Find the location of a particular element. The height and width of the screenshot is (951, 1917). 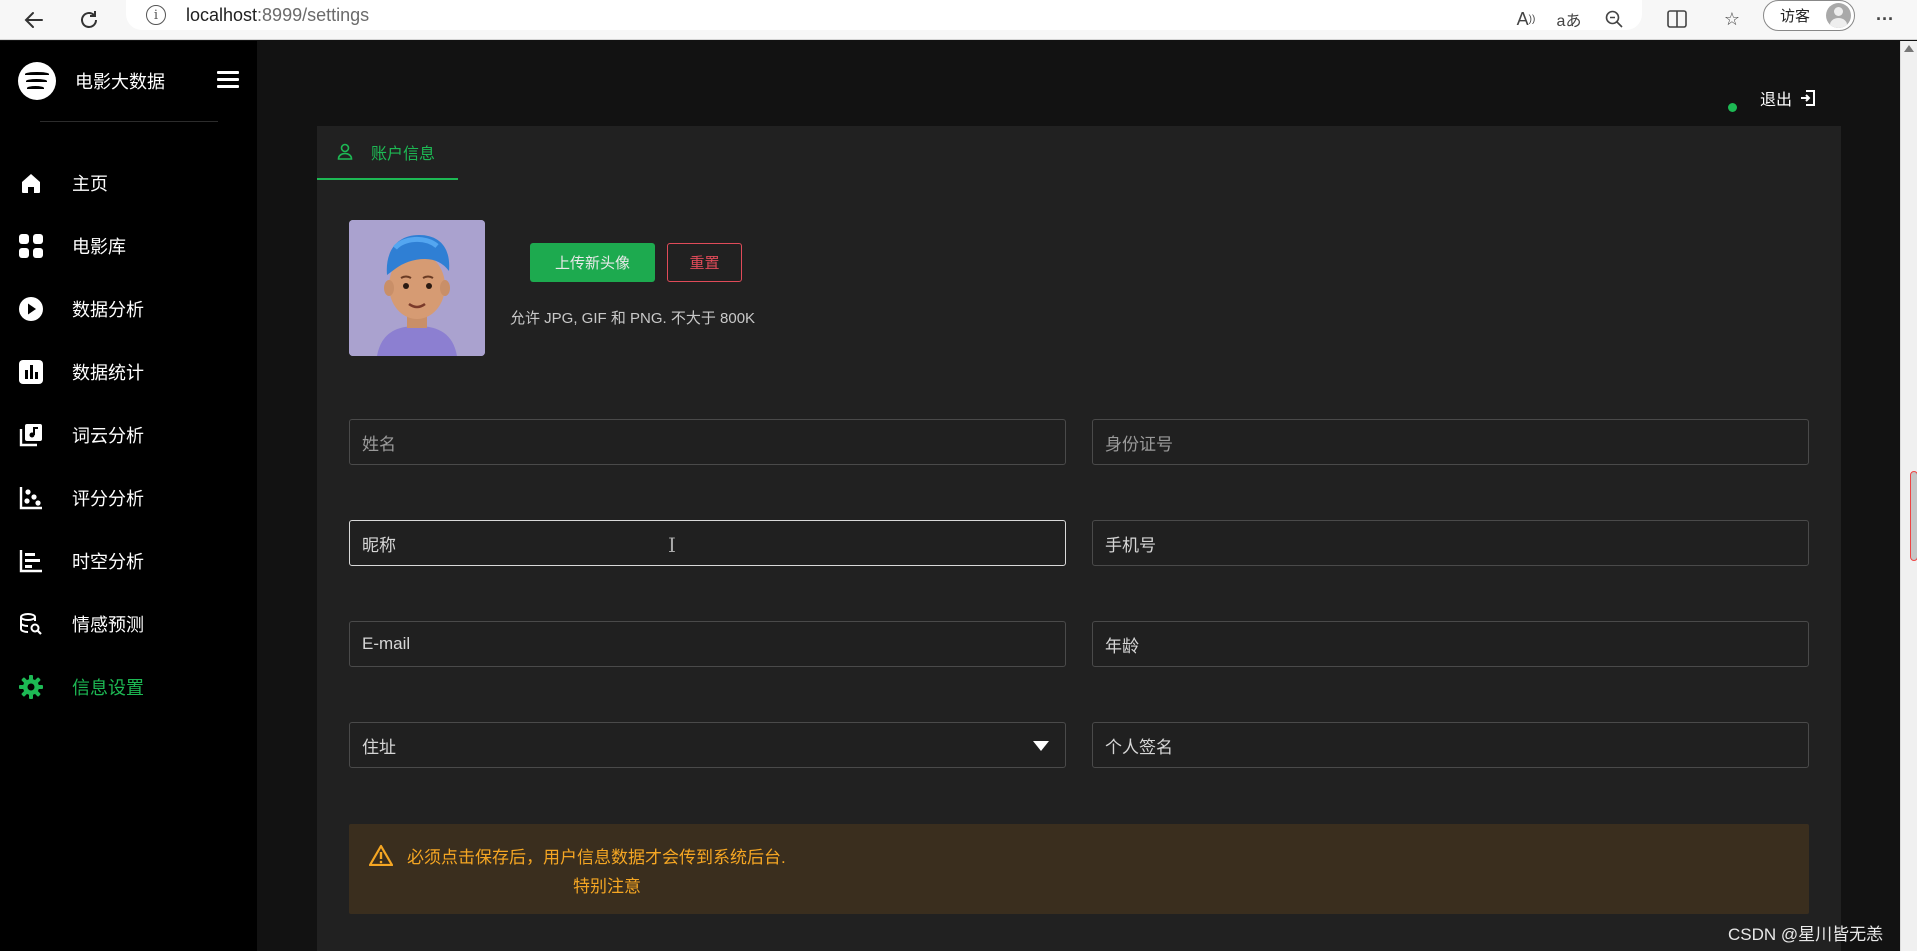

logout-button: 退出 is located at coordinates (1788, 98).